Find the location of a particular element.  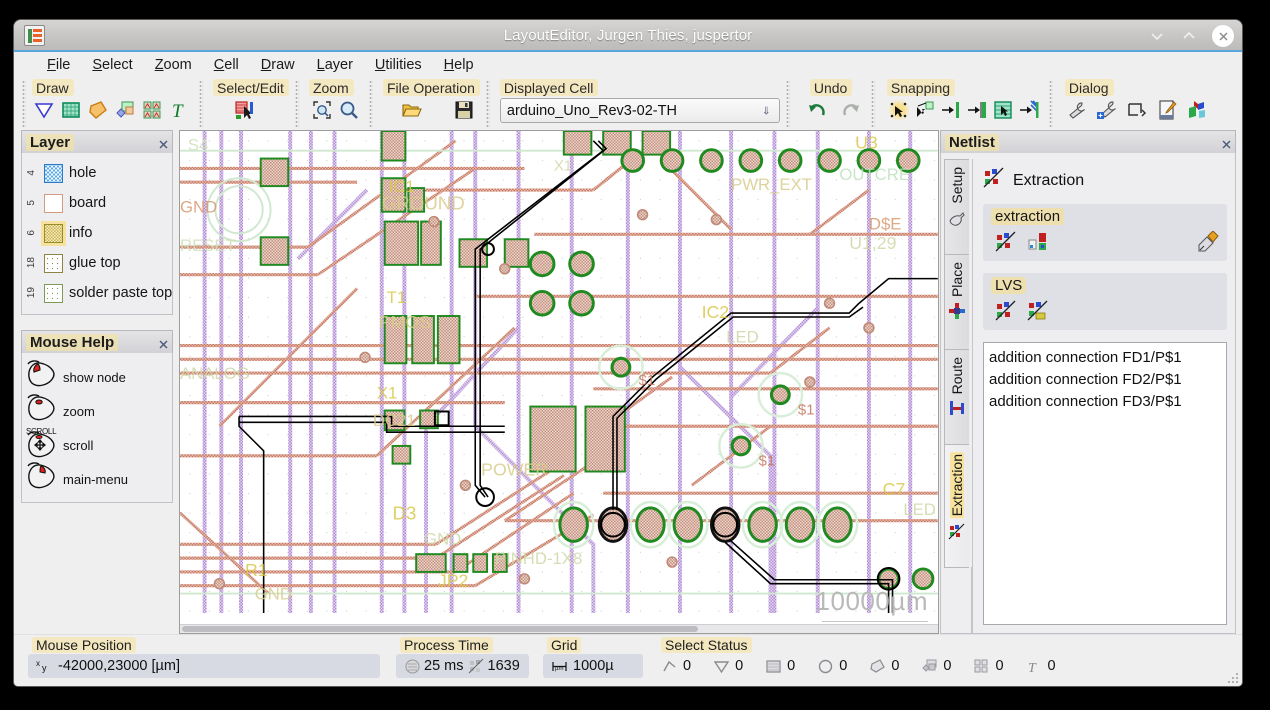

select-count-polygon: 0 is located at coordinates (739, 666).